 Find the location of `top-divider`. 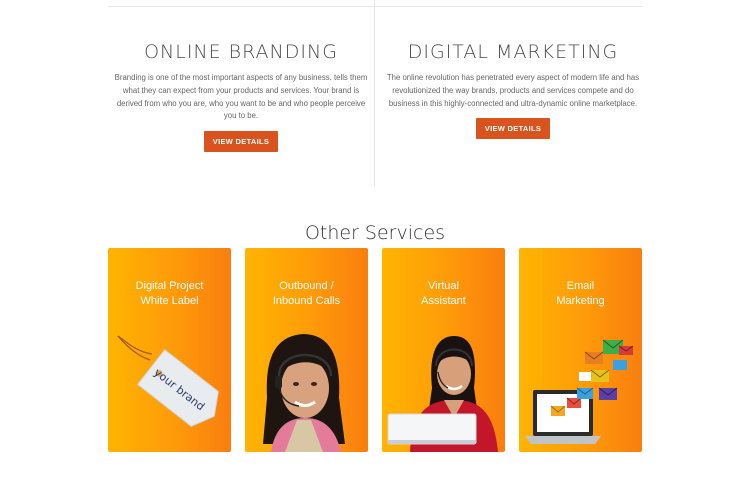

top-divider is located at coordinates (375, 6).